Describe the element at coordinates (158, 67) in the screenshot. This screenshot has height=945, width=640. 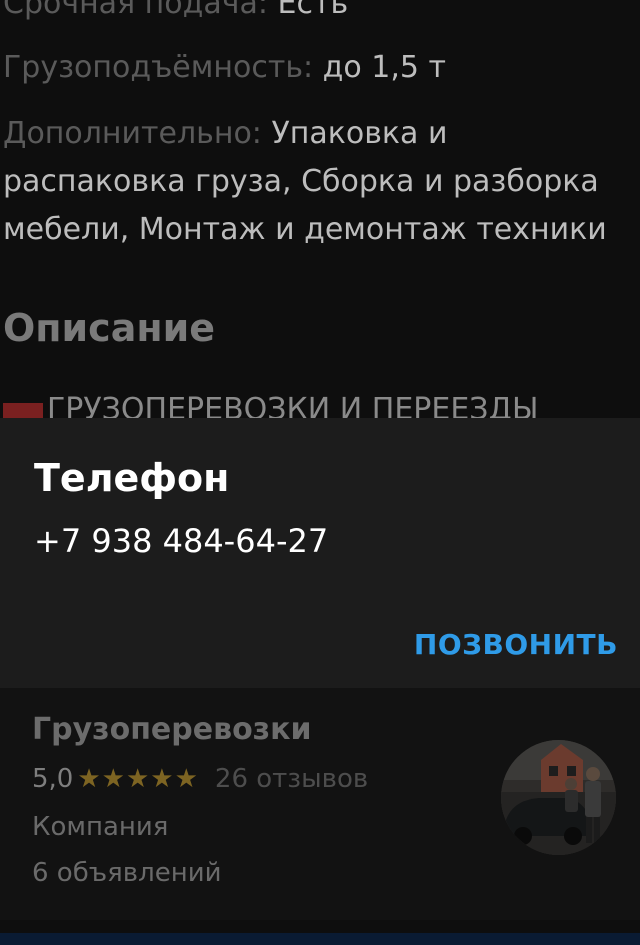
I see `capacity-label: Грузоподъёмность:` at that location.